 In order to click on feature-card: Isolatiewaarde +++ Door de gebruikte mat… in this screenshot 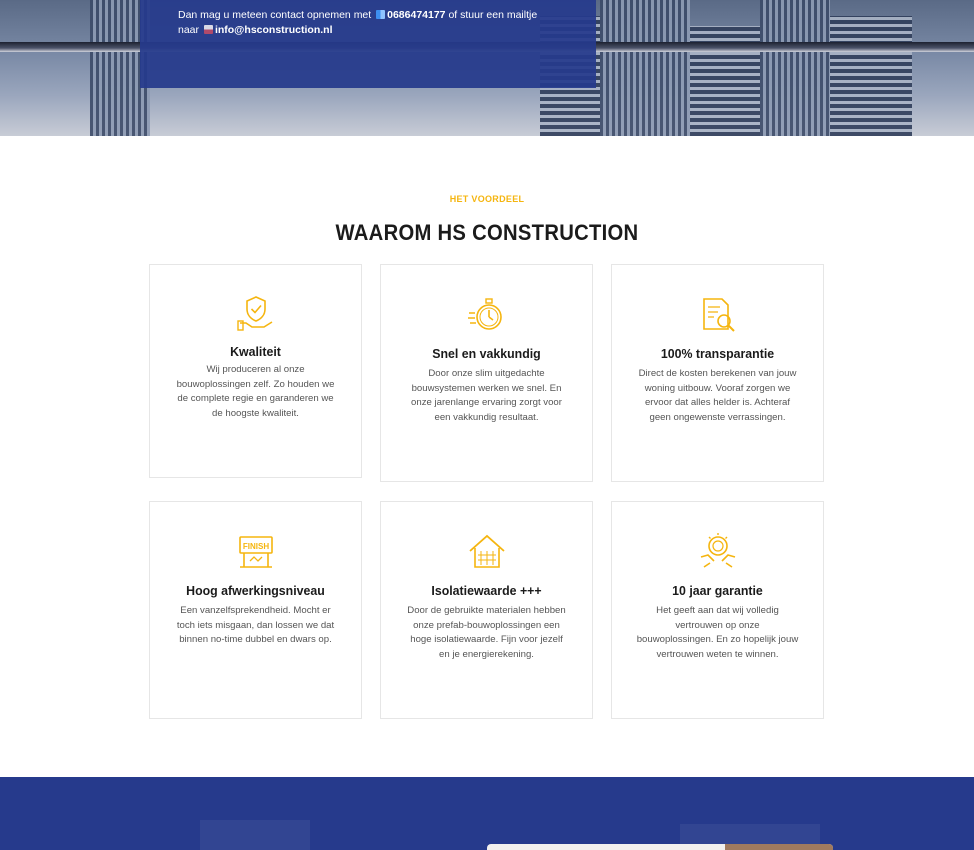, I will do `click(486, 610)`.